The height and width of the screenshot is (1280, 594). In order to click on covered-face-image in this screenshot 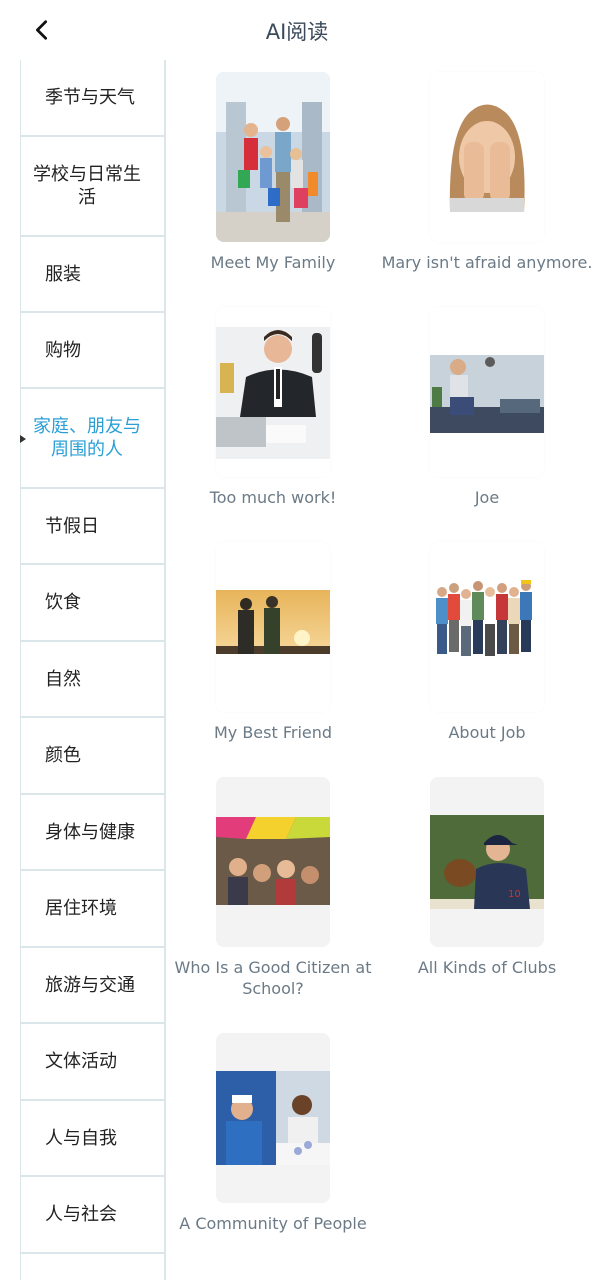, I will do `click(487, 157)`.